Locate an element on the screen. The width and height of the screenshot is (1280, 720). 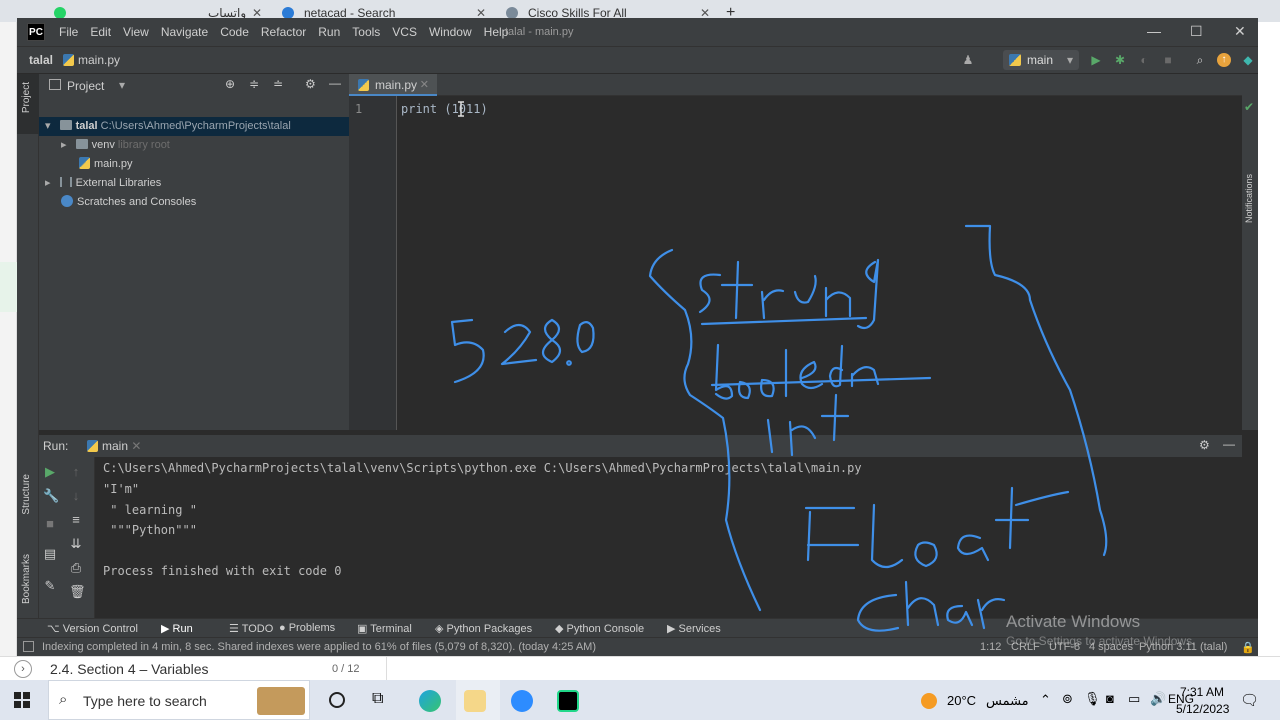
tree-item-external-libraries: ▸ External Libraries is located at coordinates (194, 183).